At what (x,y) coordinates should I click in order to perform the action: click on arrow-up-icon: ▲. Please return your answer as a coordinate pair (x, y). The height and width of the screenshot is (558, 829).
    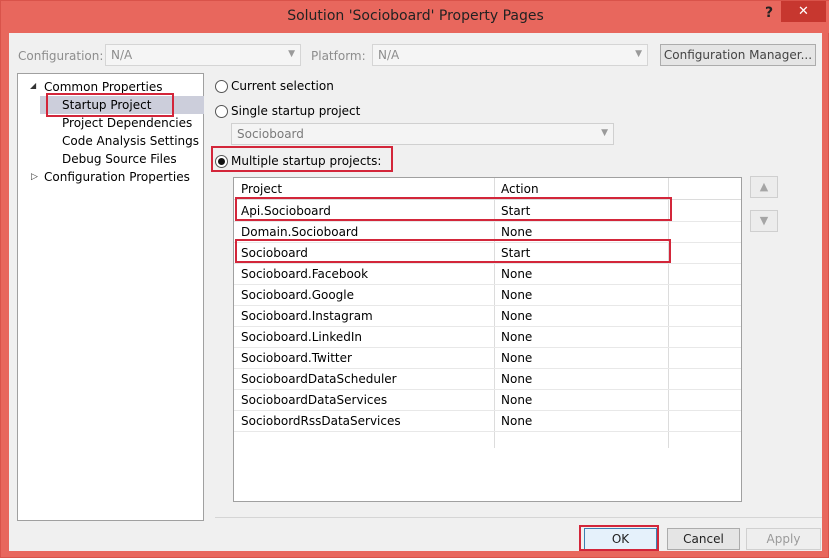
    Looking at the image, I should click on (764, 186).